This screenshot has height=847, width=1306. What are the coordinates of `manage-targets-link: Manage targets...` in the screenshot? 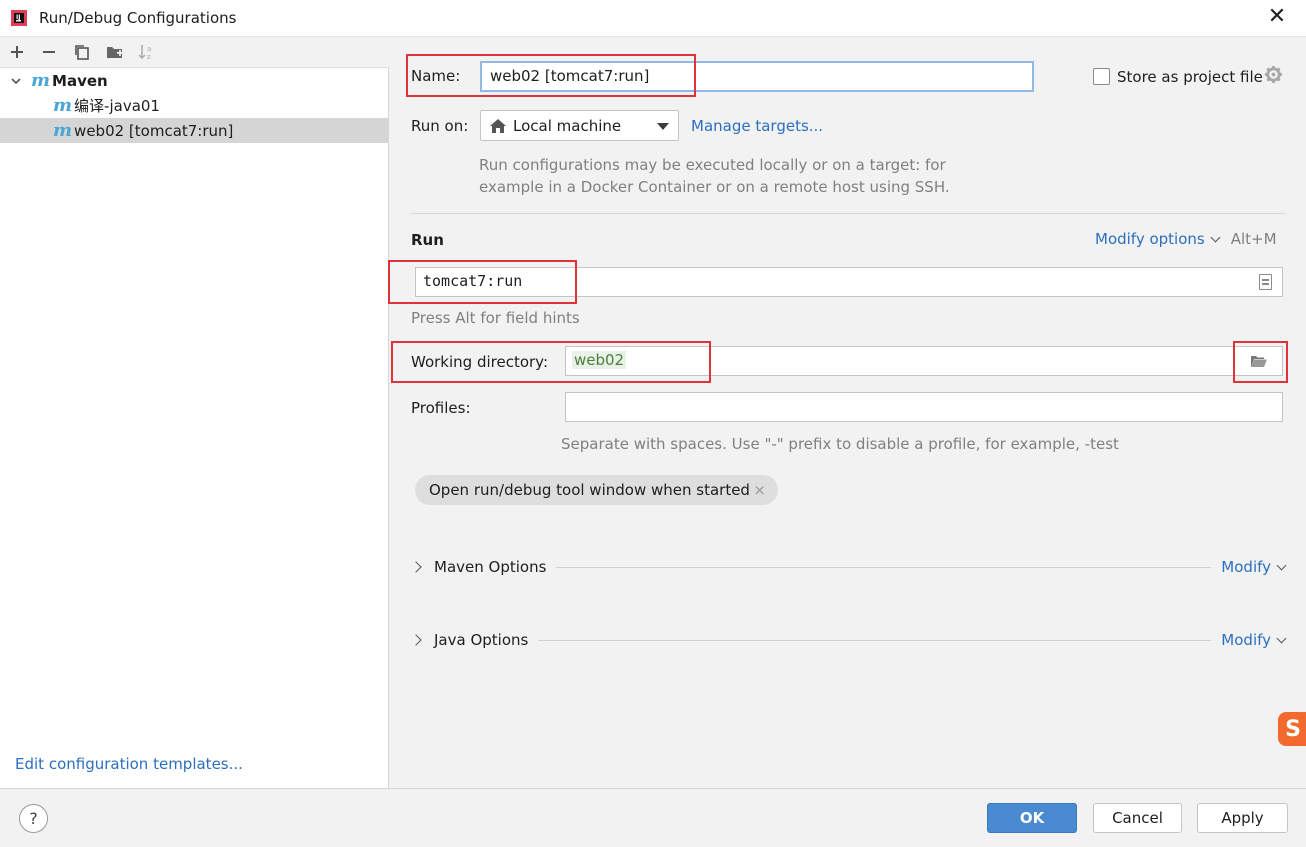 It's located at (757, 126).